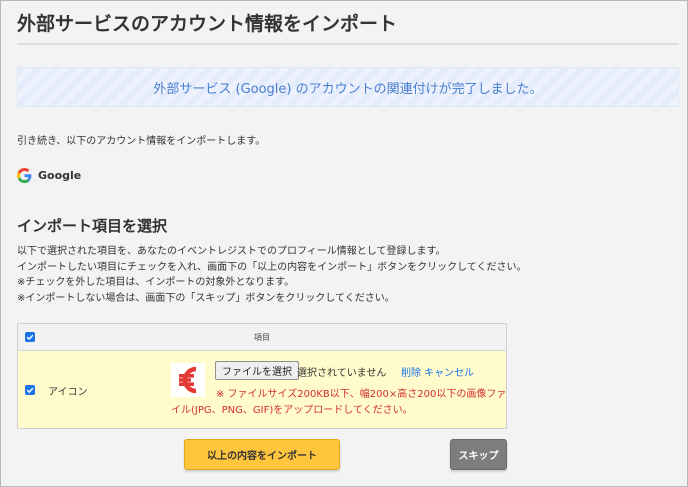 The image size is (688, 487). I want to click on note-line: イル(JPG、PNG、GIF)をアップロードしてください。, so click(292, 410).